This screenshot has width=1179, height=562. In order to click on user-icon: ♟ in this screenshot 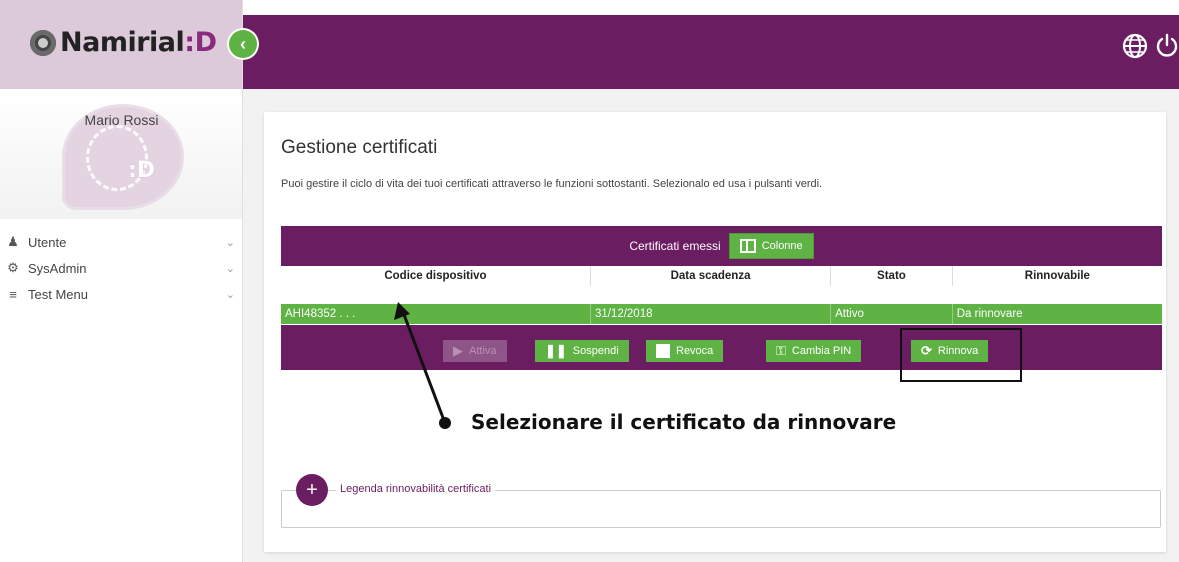, I will do `click(13, 241)`.